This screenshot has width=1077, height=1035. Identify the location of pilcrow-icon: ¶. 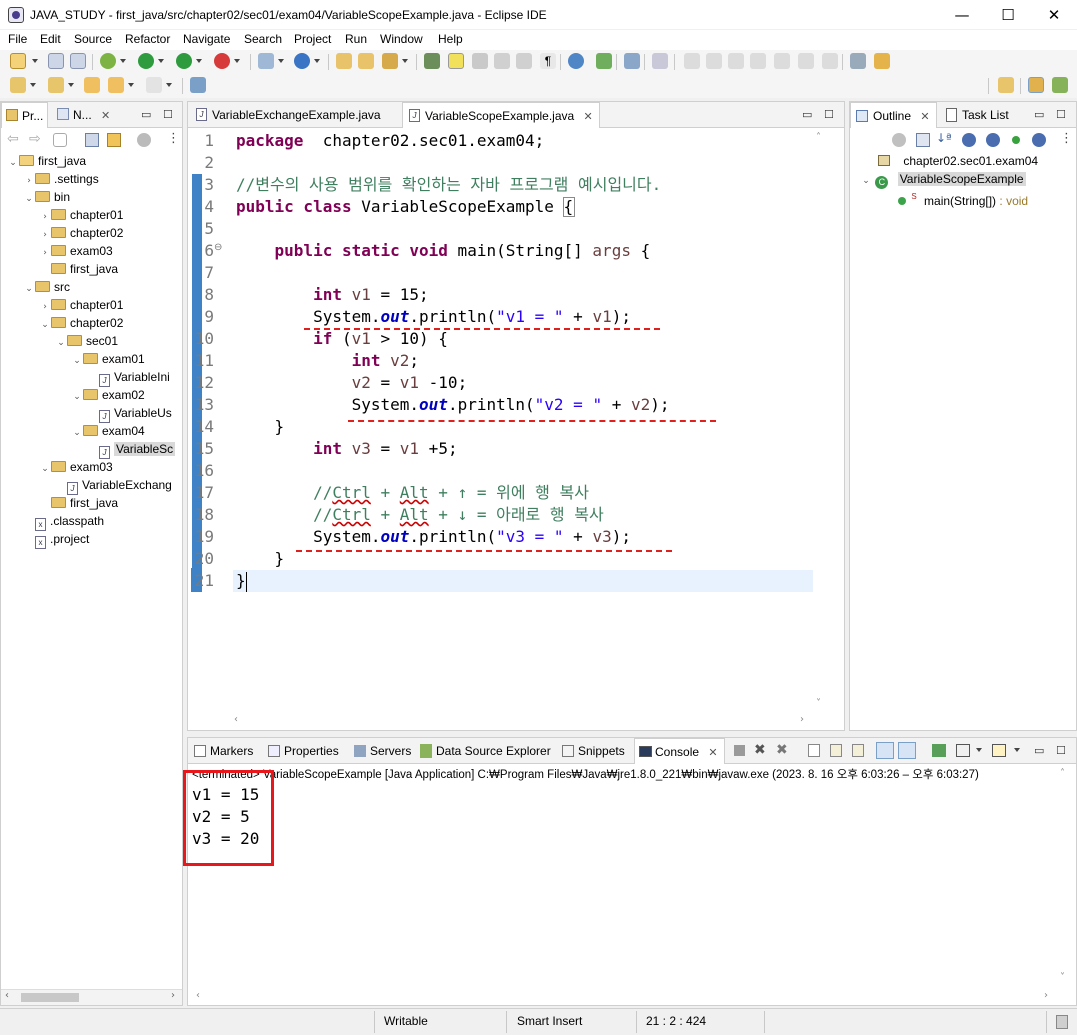
(548, 61).